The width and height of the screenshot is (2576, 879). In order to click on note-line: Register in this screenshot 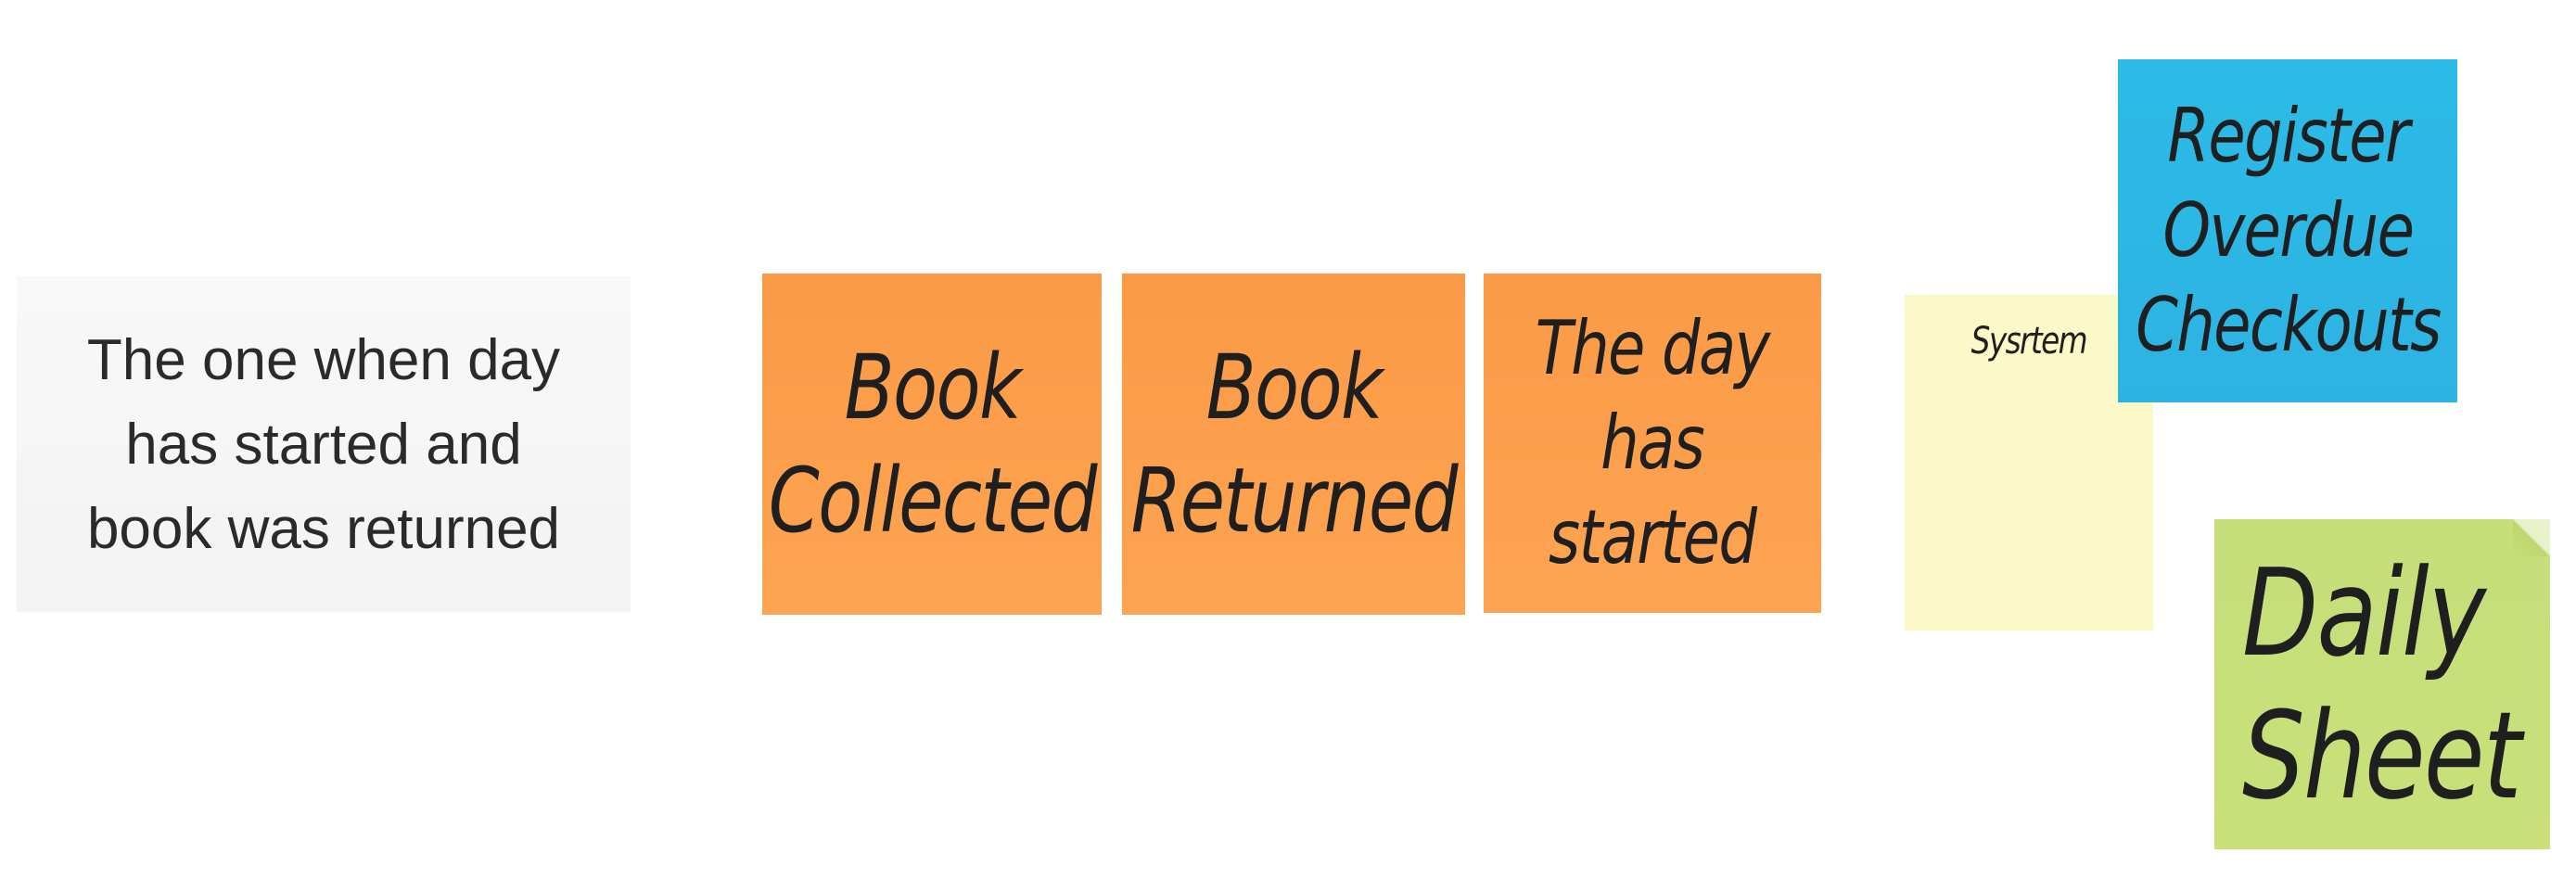, I will do `click(2288, 136)`.